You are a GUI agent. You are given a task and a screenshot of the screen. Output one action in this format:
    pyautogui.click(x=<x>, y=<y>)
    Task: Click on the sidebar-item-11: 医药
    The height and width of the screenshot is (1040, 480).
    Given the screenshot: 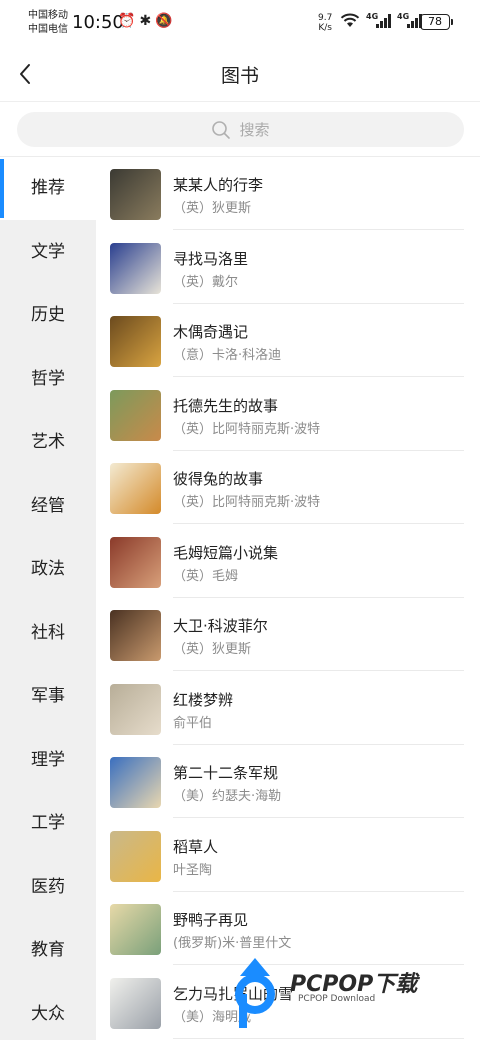 What is the action you would take?
    pyautogui.click(x=48, y=887)
    